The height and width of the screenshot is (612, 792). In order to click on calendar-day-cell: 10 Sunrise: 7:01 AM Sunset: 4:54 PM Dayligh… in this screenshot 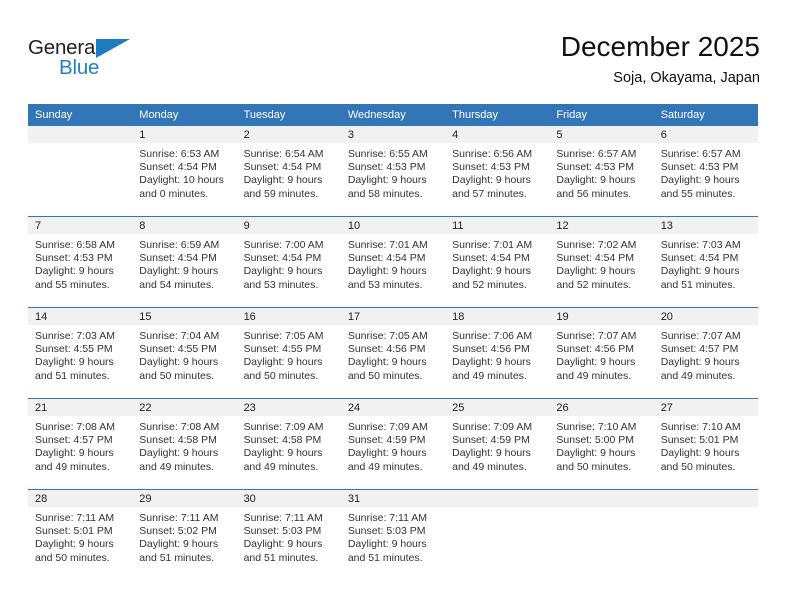, I will do `click(393, 262)`.